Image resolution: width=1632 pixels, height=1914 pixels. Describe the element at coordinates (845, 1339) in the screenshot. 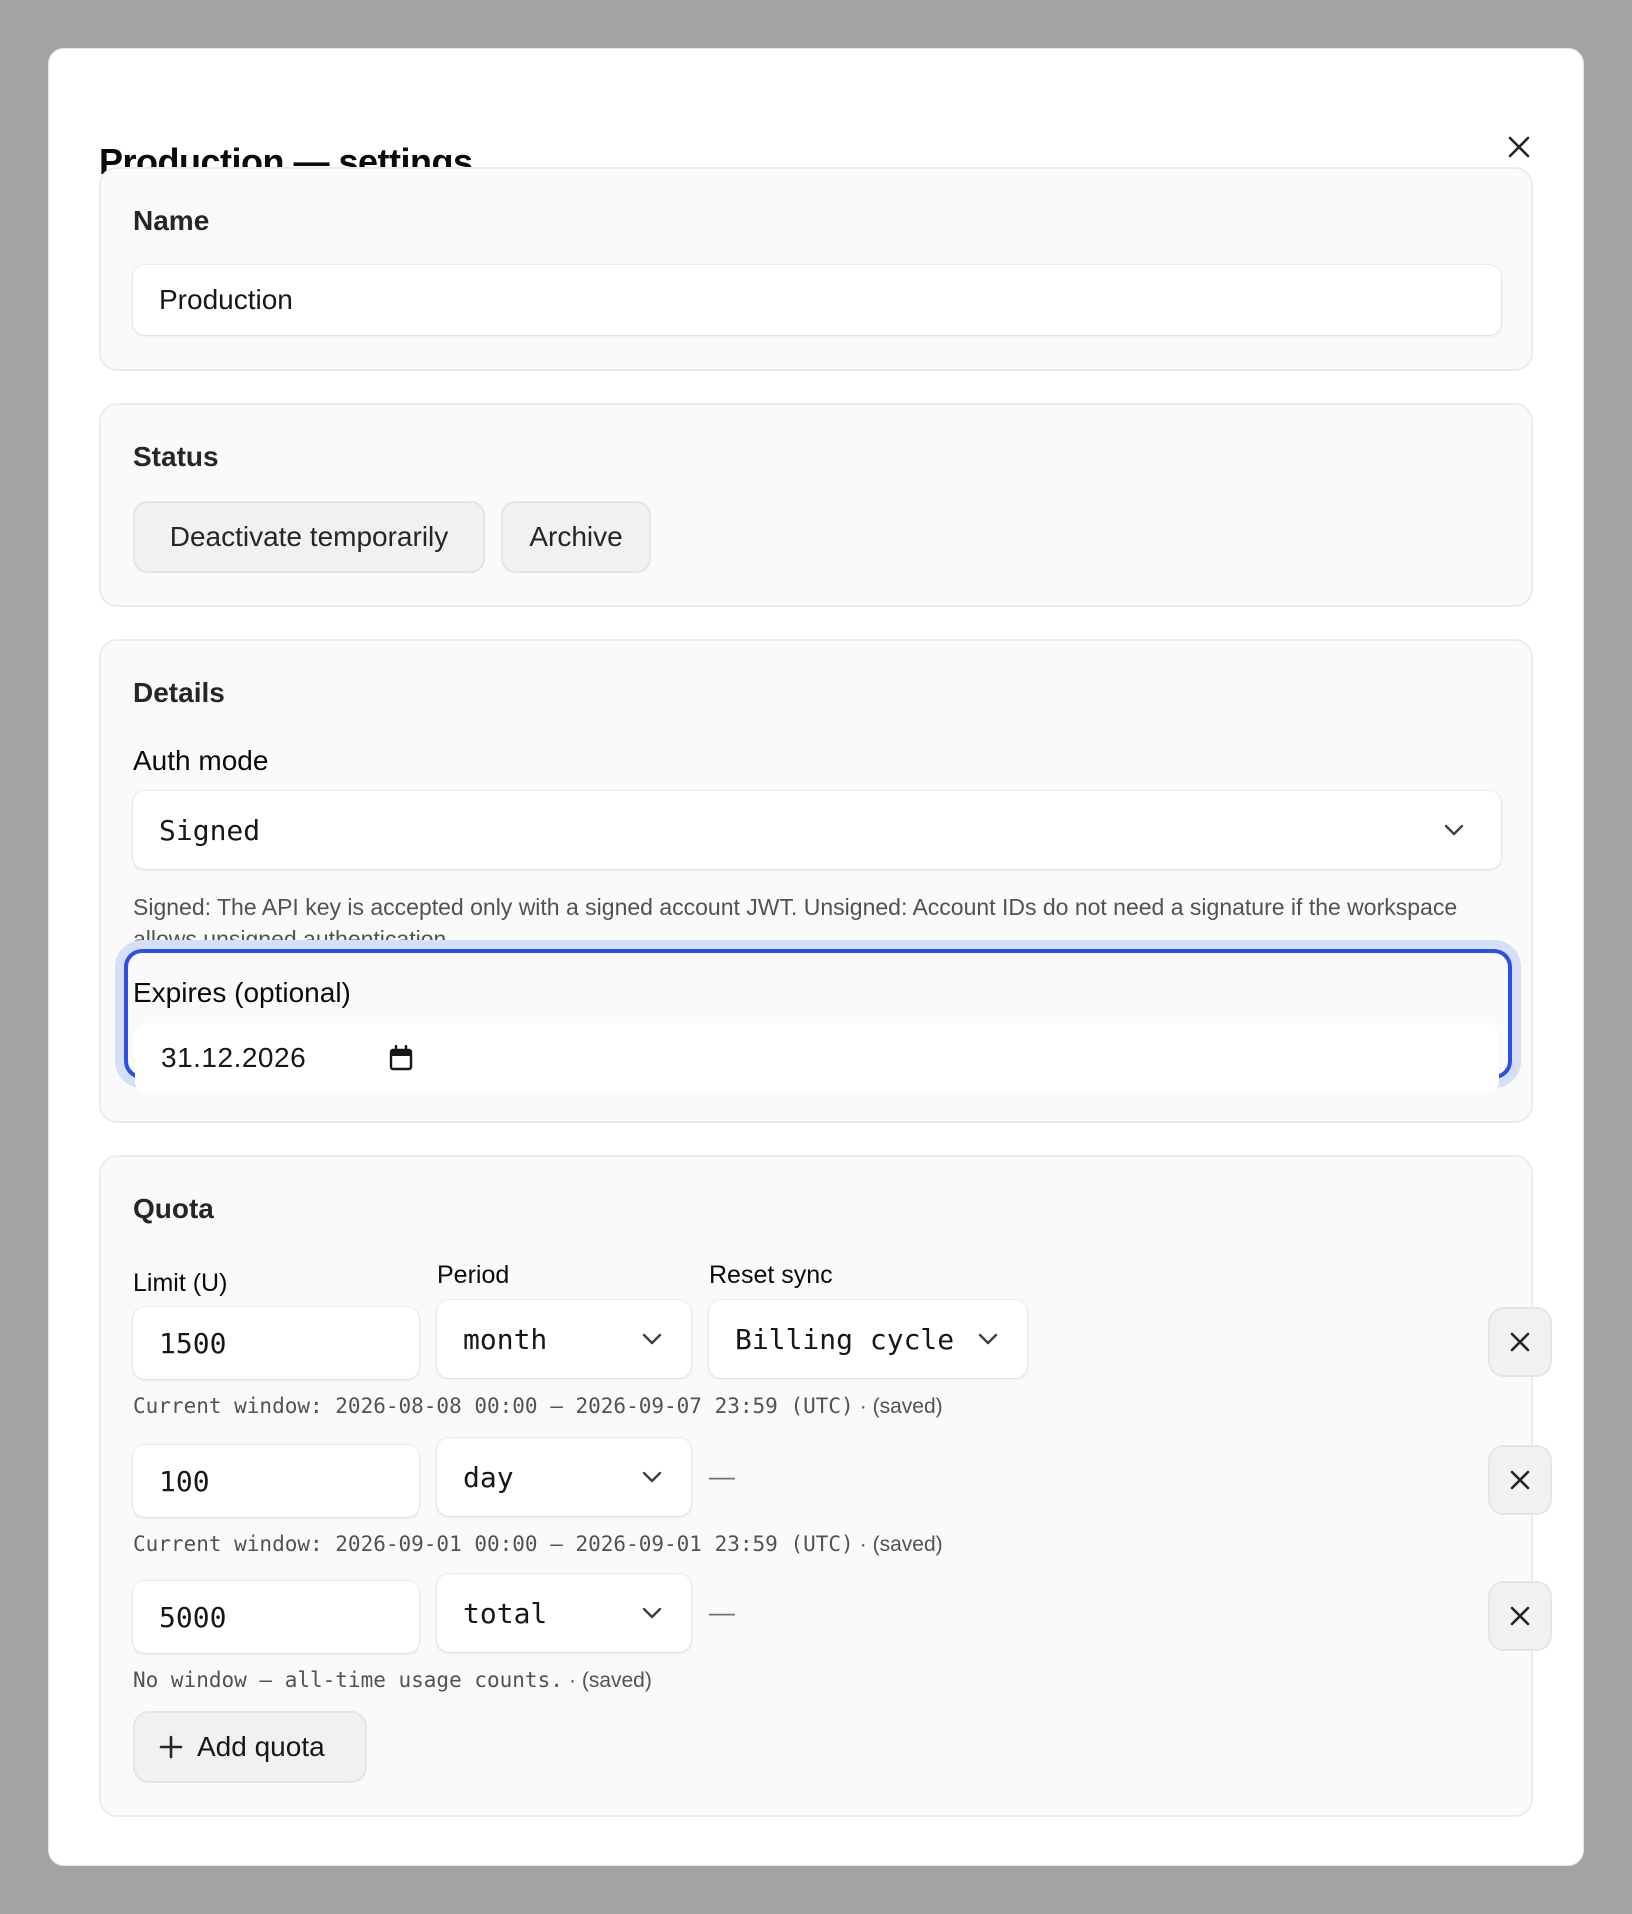

I see `quota-reset-sync-value: Billing cycle` at that location.